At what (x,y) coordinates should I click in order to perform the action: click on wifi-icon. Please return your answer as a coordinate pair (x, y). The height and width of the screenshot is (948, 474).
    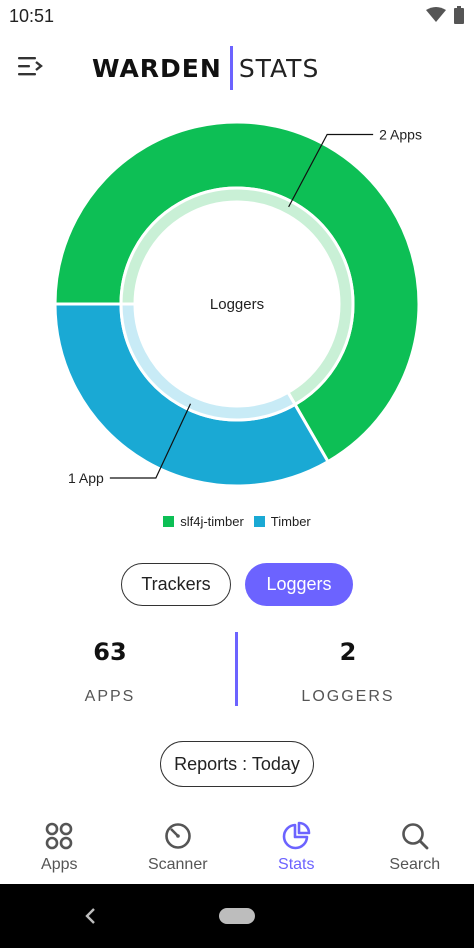
    Looking at the image, I should click on (436, 14).